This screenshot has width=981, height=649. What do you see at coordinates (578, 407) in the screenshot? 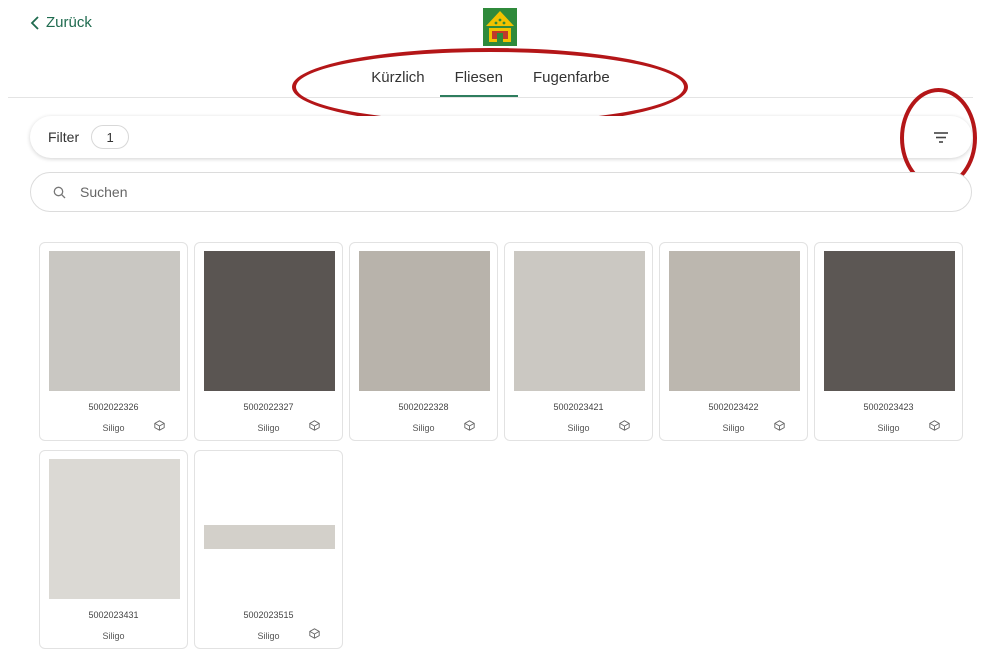
I see `product-code: 5002023421` at bounding box center [578, 407].